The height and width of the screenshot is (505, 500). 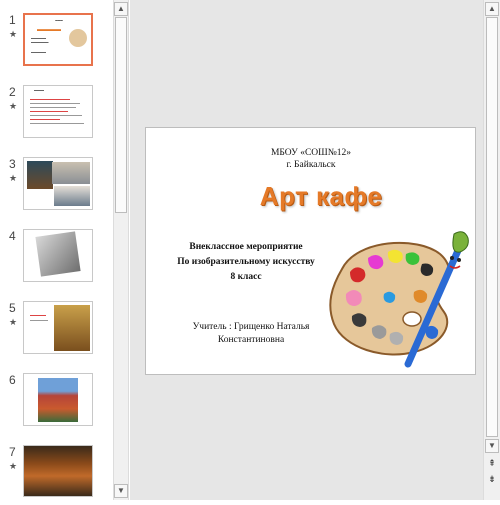 What do you see at coordinates (311, 153) in the screenshot?
I see `school-line-1: МБОУ «СОШ№12»` at bounding box center [311, 153].